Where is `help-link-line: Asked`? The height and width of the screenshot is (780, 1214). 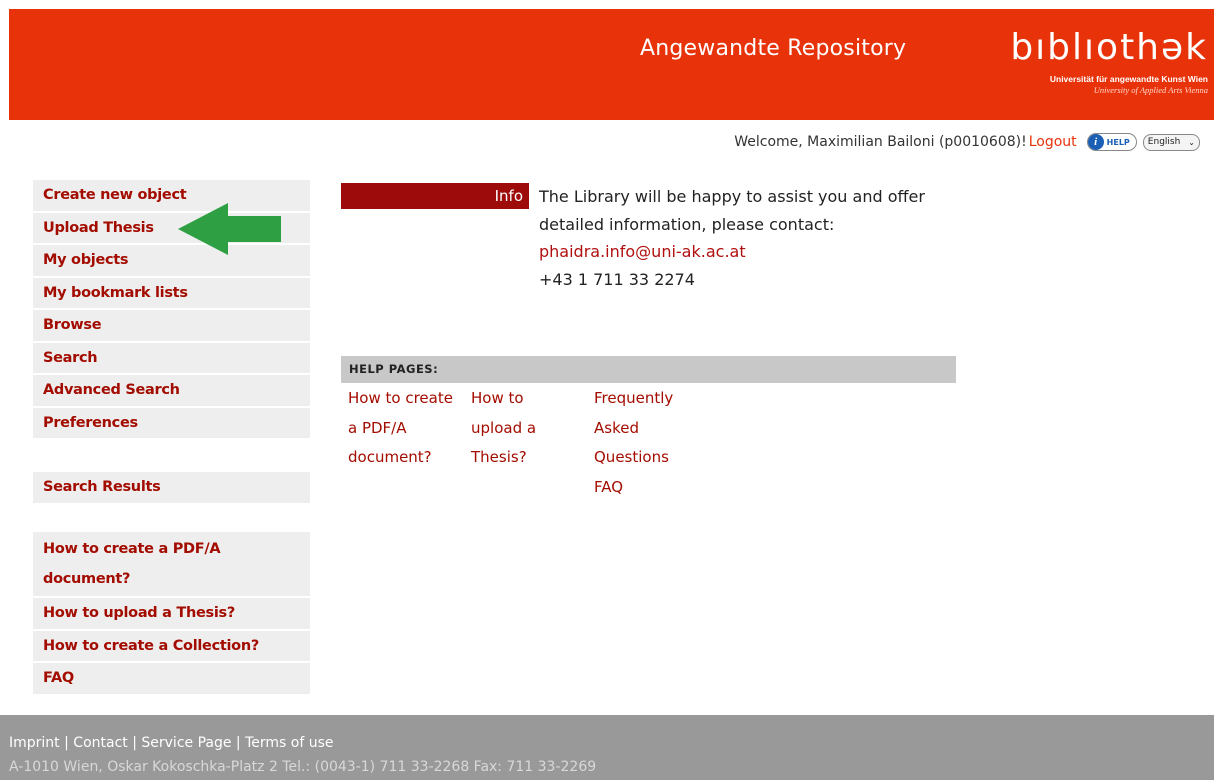 help-link-line: Asked is located at coordinates (616, 427).